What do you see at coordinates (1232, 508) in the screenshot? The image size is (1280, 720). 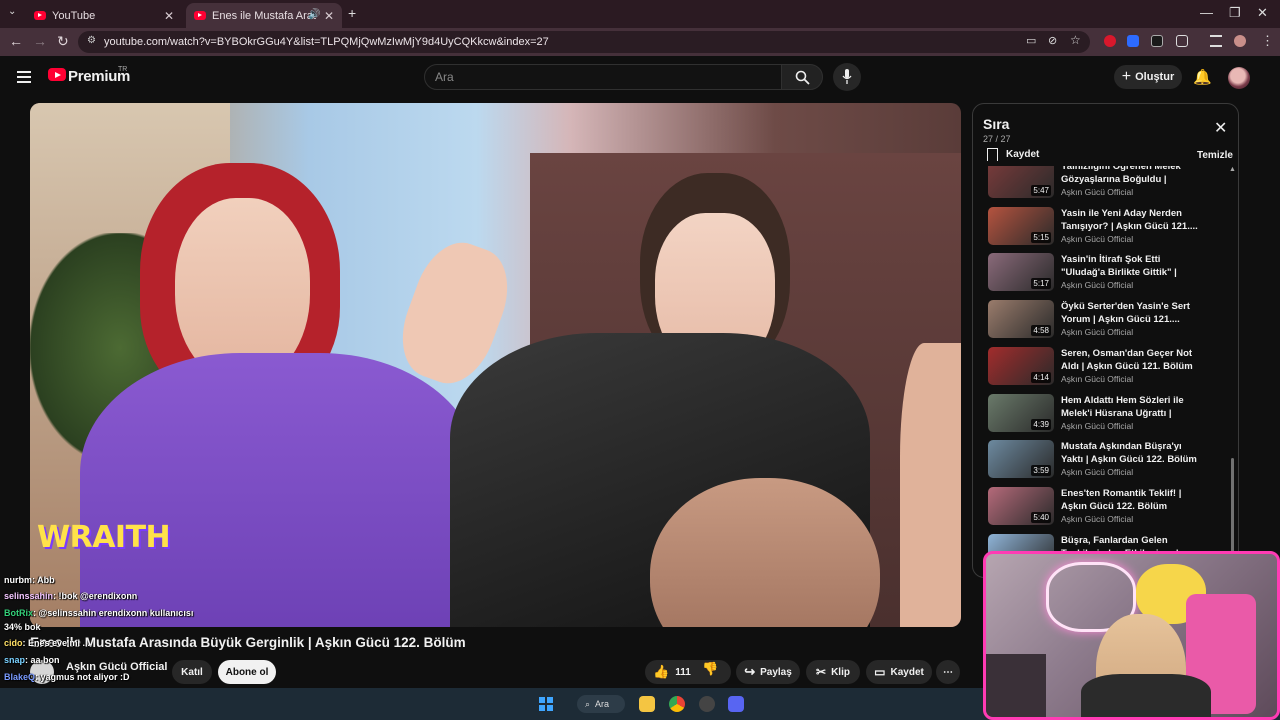 I see `queue-scrollbar-thumb` at bounding box center [1232, 508].